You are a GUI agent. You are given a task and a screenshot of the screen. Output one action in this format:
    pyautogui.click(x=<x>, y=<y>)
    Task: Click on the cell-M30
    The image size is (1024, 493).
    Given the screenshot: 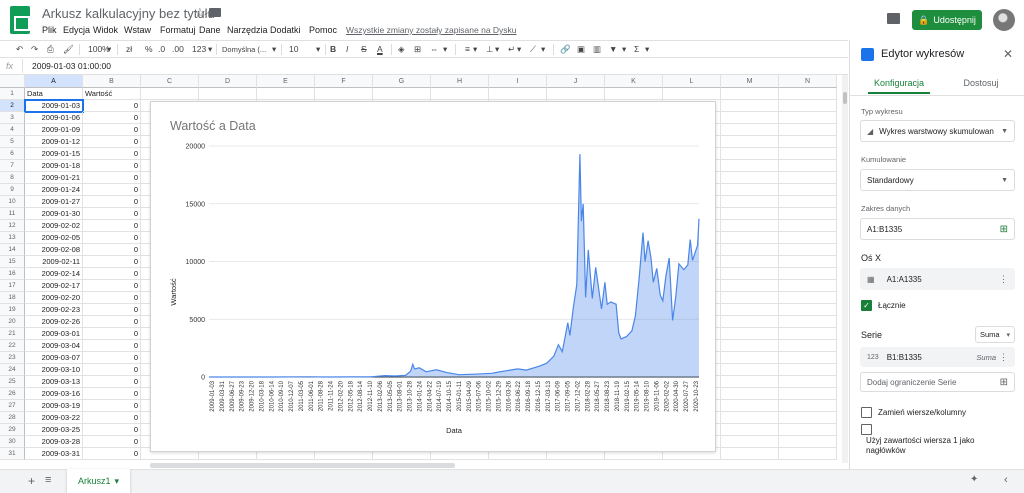 What is the action you would take?
    pyautogui.click(x=750, y=442)
    